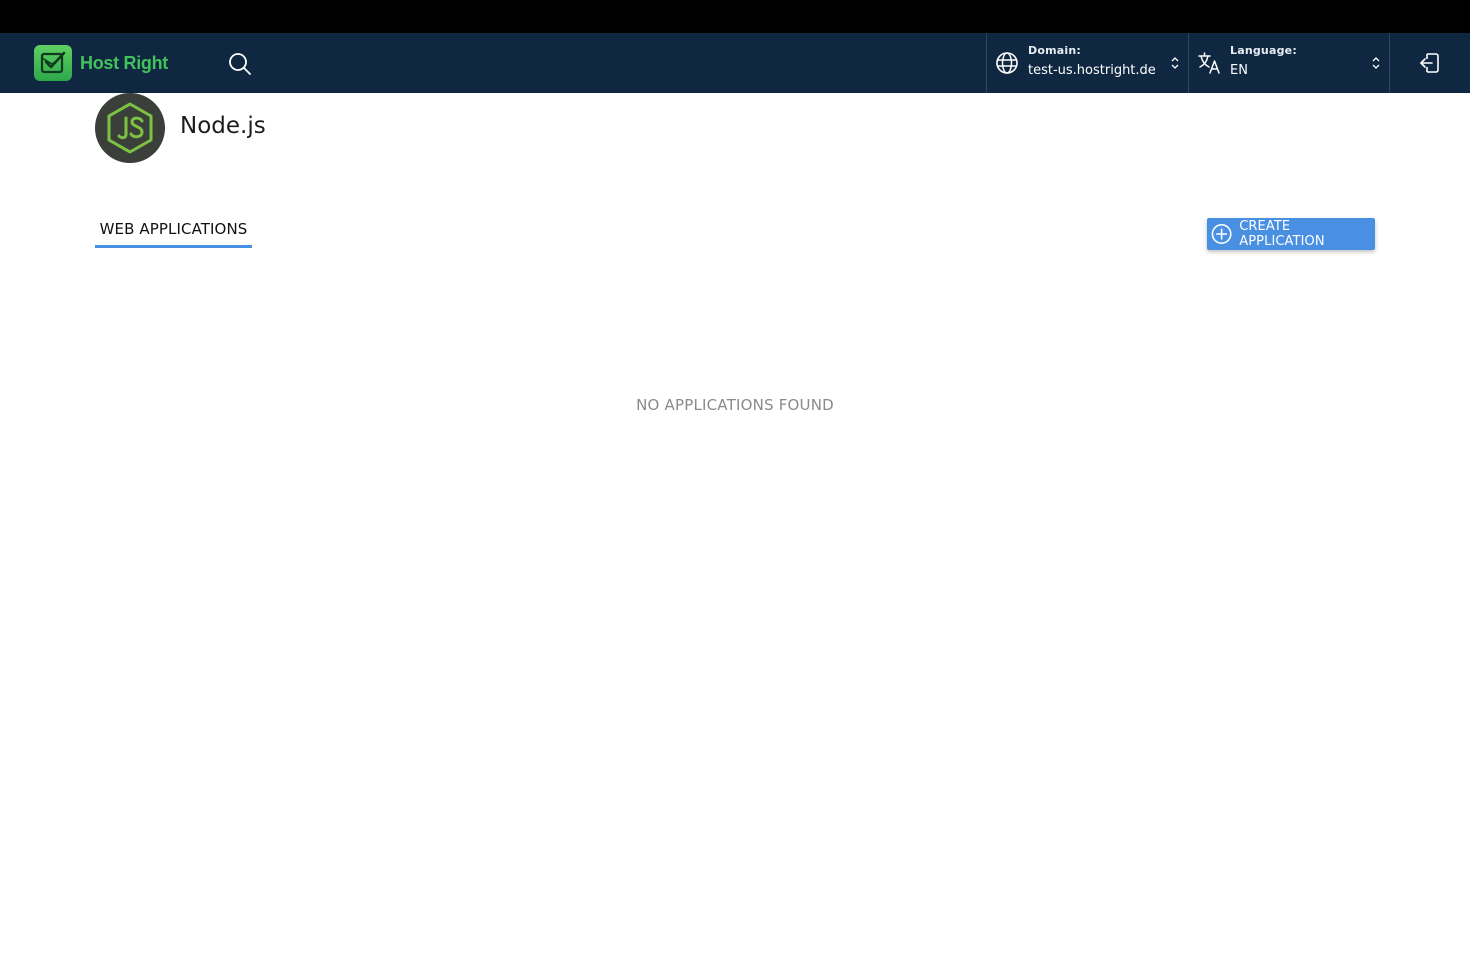  What do you see at coordinates (1239, 70) in the screenshot?
I see `language-value: EN` at bounding box center [1239, 70].